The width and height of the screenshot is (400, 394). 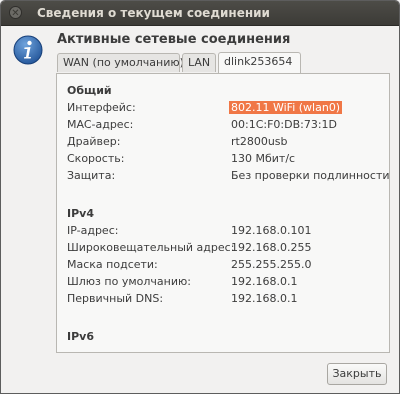 I want to click on subnet-mask-label: Маска подсети:, so click(x=112, y=264).